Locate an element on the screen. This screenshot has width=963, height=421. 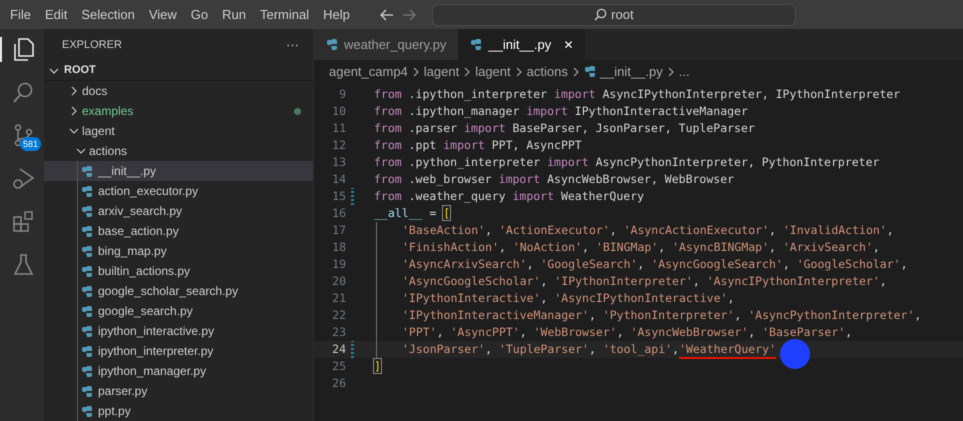
line-number: 24 is located at coordinates (338, 349).